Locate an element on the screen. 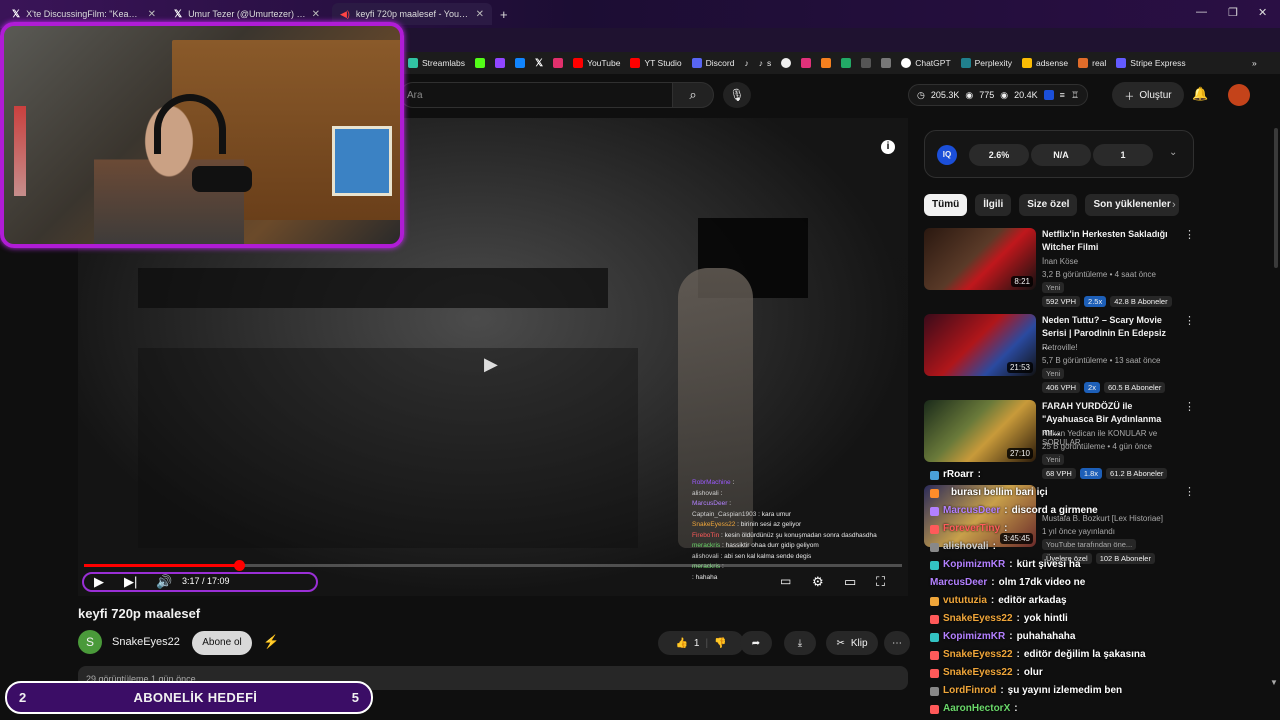 The image size is (1280, 720). play-button: ▶ is located at coordinates (99, 582).